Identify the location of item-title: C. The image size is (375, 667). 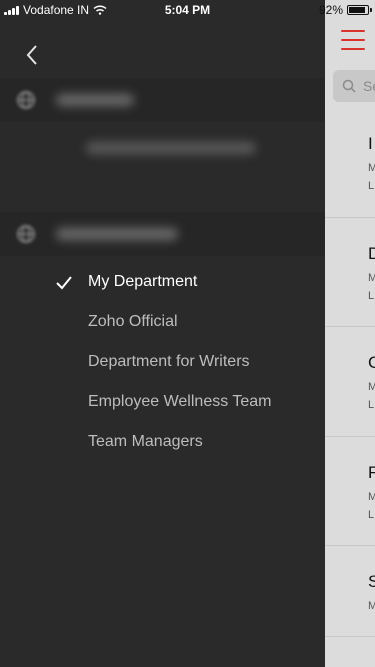
(371, 362).